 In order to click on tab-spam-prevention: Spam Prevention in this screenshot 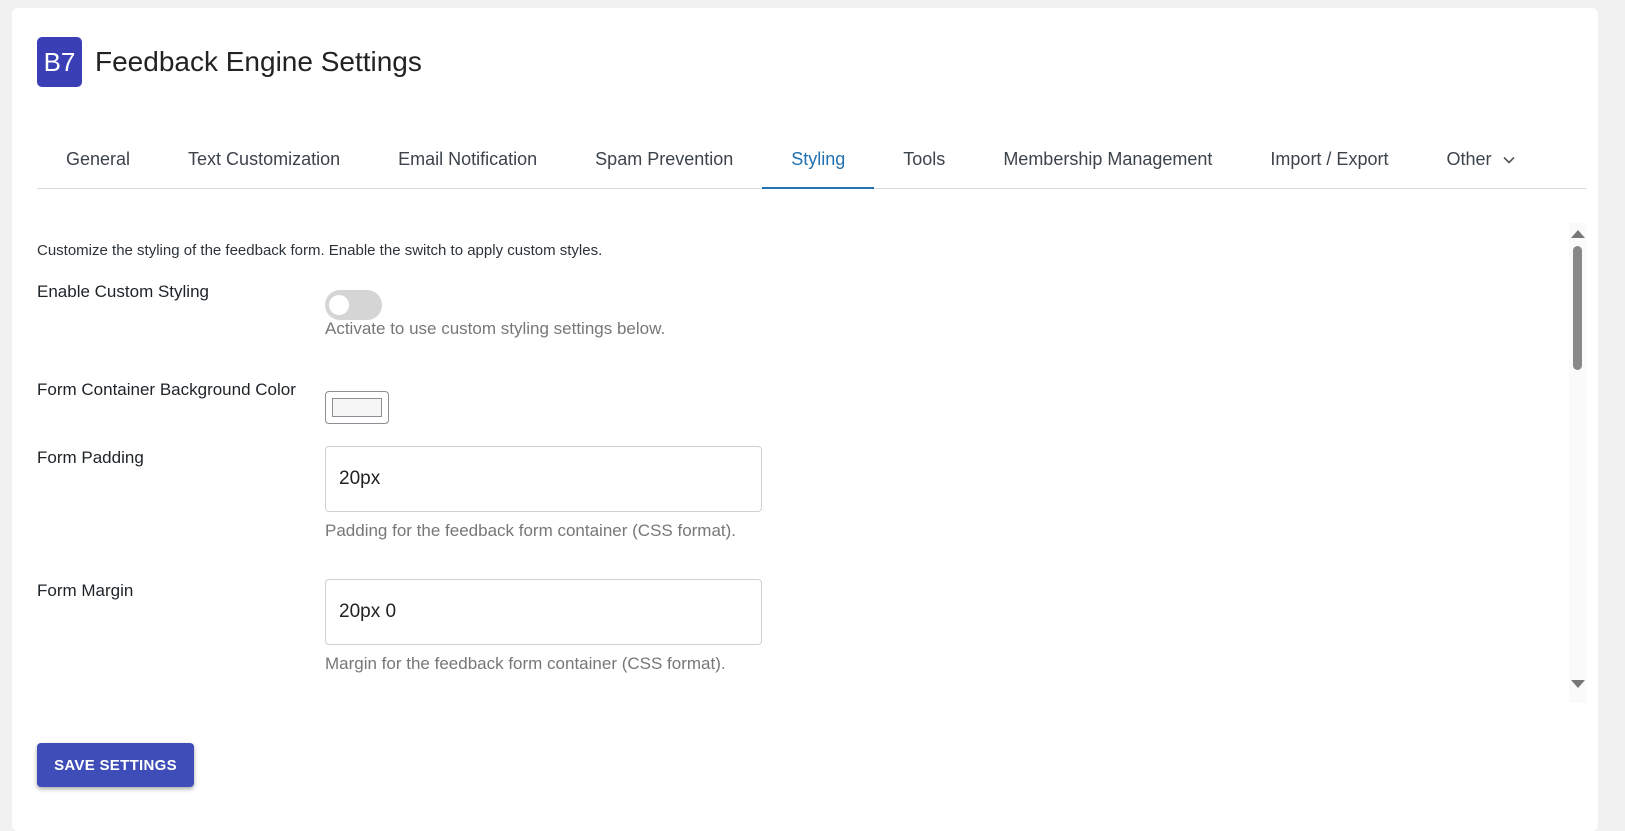, I will do `click(664, 159)`.